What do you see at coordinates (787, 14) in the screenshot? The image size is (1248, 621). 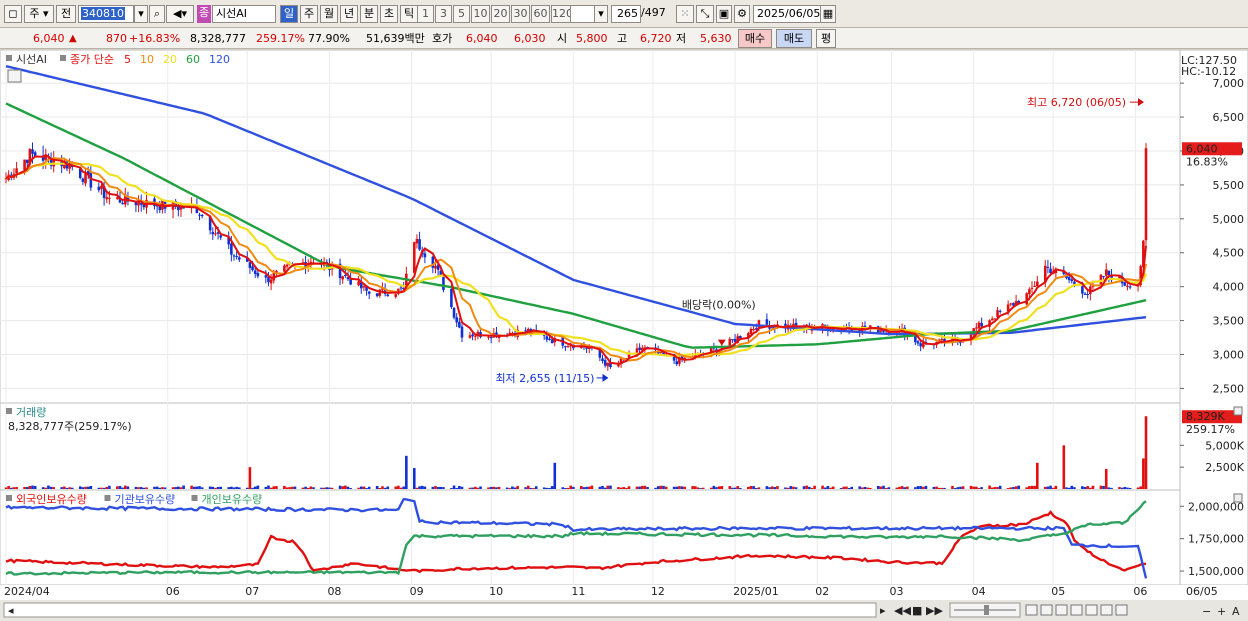 I see `date-input: 2025/06/05` at bounding box center [787, 14].